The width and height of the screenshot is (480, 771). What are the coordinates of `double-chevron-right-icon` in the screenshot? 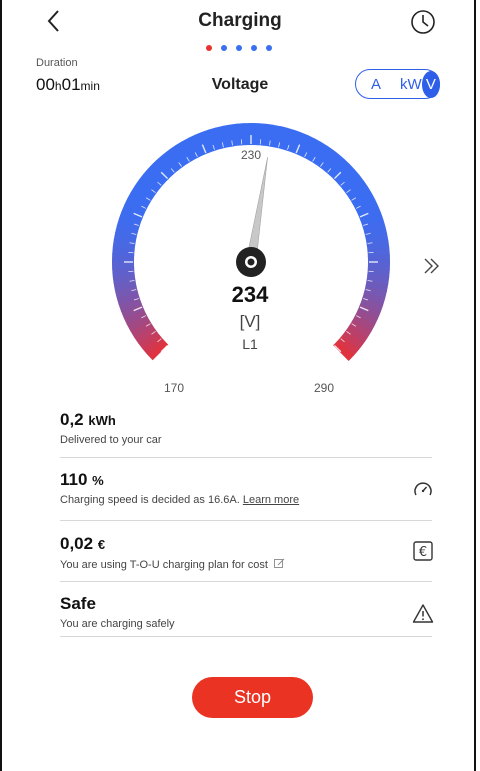 It's located at (432, 266).